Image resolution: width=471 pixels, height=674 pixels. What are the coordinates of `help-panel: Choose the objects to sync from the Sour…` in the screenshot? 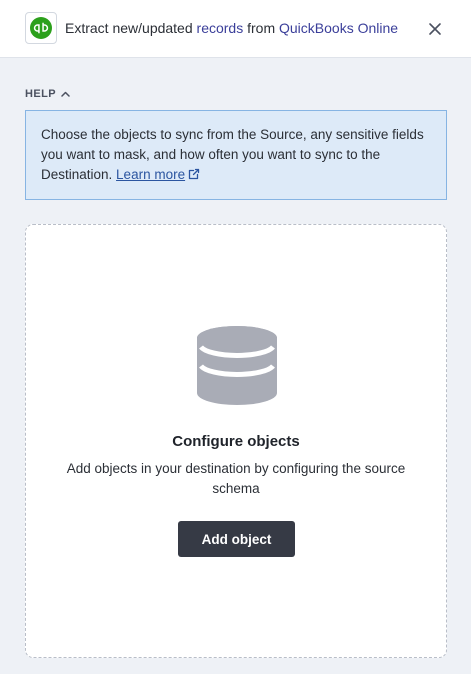 It's located at (236, 155).